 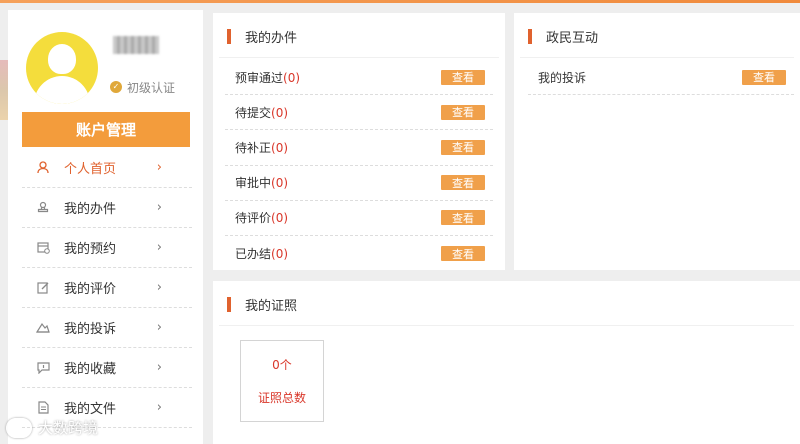 I want to click on interaction-row-complaints: 我的投诉 查看, so click(x=661, y=78).